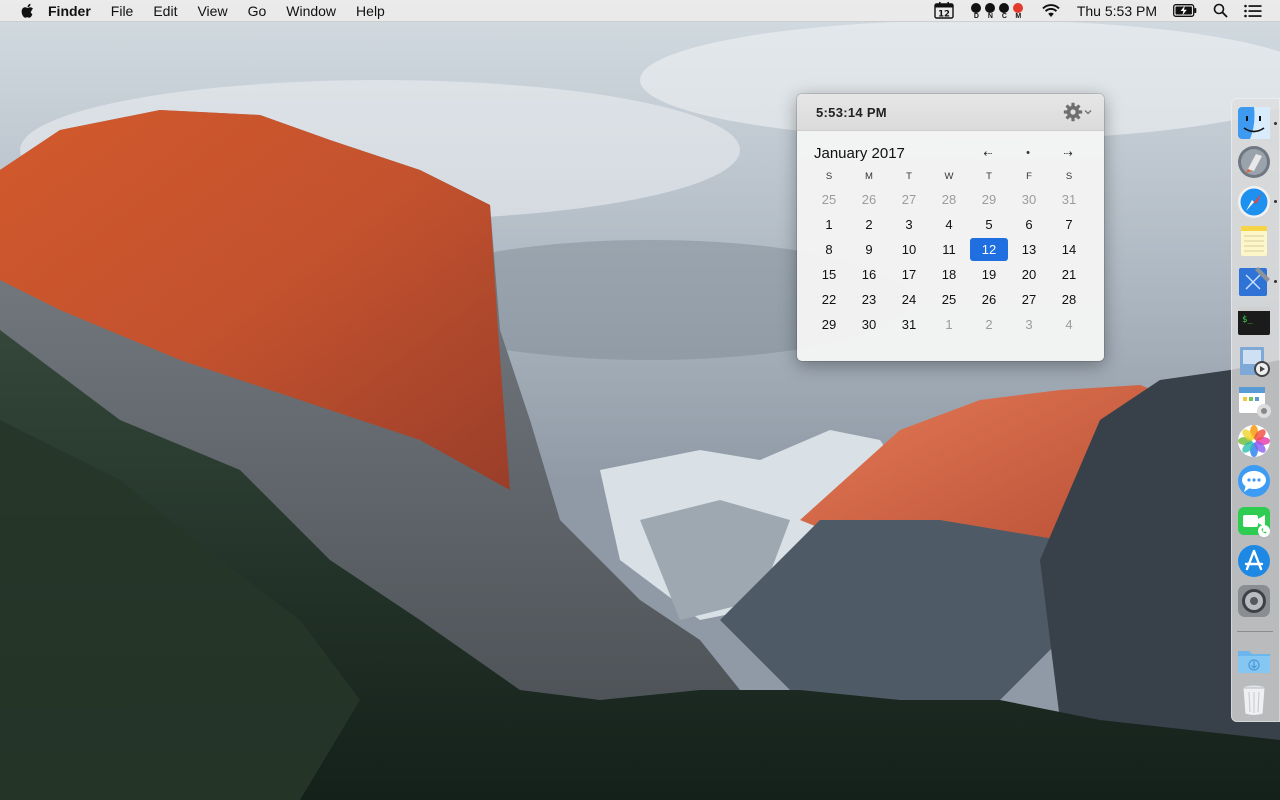 The height and width of the screenshot is (800, 1280). Describe the element at coordinates (1254, 361) in the screenshot. I see `preview-icon` at that location.